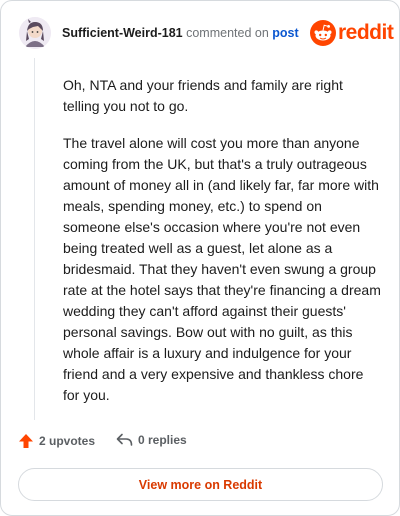 The height and width of the screenshot is (516, 400). Describe the element at coordinates (200, 484) in the screenshot. I see `view-more-button: View more on Reddit` at that location.